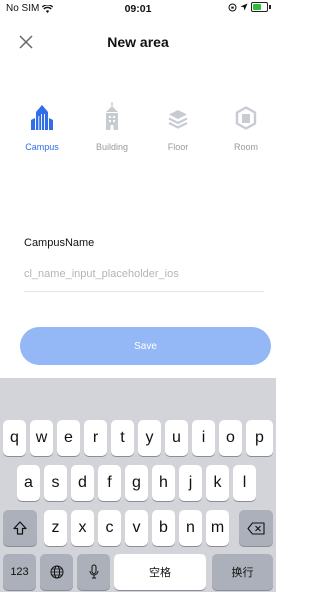  What do you see at coordinates (55, 483) in the screenshot?
I see `key-s: s` at bounding box center [55, 483].